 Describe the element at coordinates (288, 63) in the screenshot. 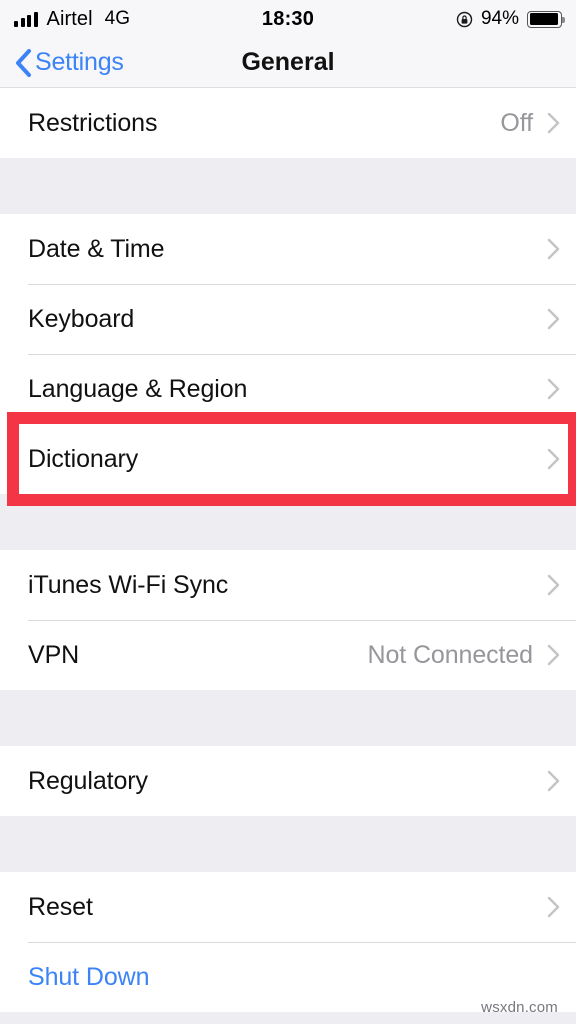

I see `navigation-bar: Settings General` at that location.